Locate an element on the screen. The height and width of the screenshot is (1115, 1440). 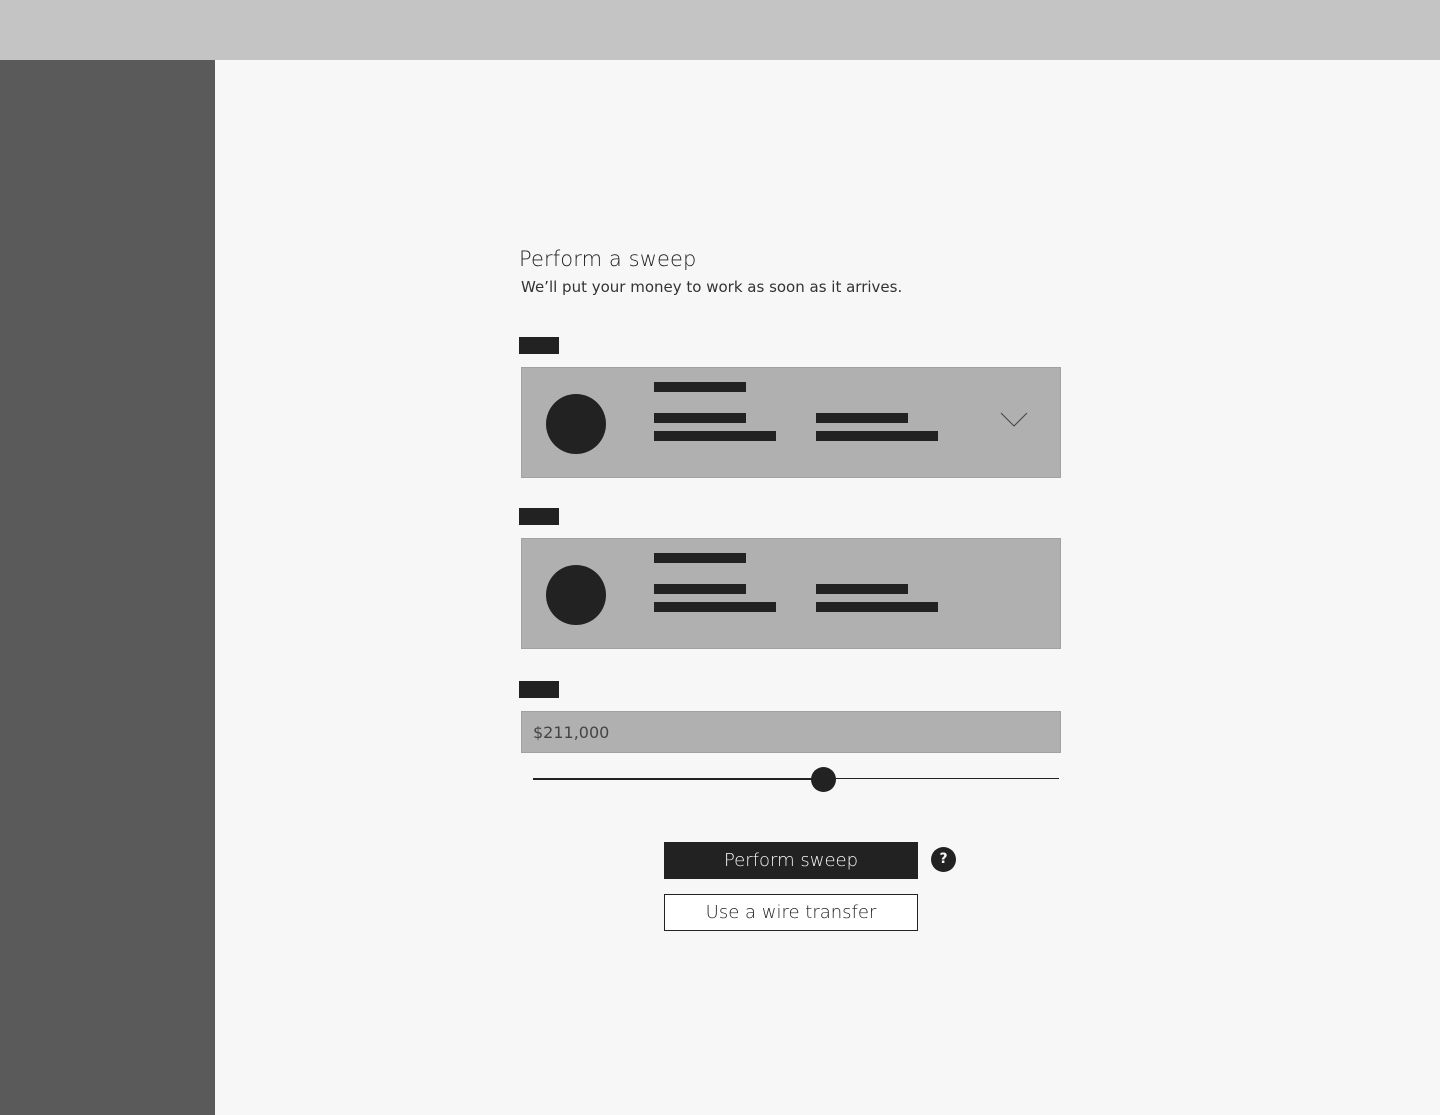
to-account-card is located at coordinates (791, 593).